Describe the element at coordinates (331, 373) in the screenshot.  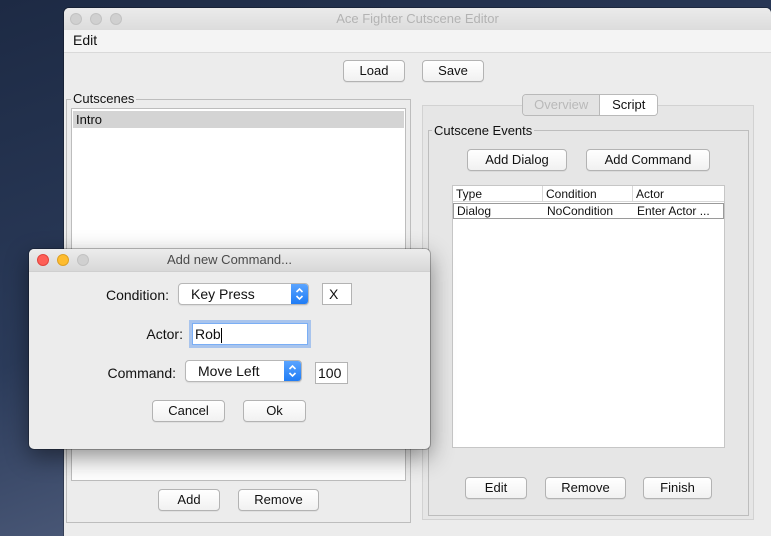
I see `command-amount-field: 100` at that location.